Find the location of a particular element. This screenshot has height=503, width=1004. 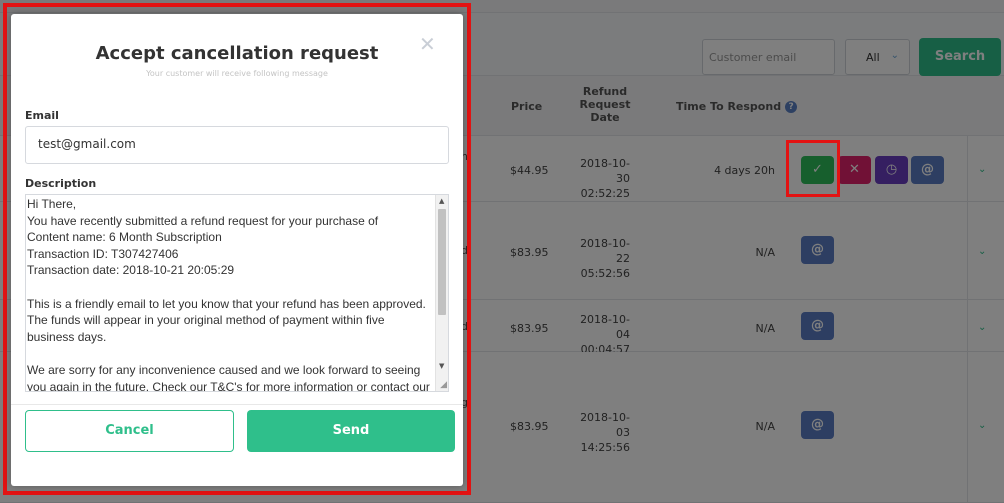

cancel-button: Cancel is located at coordinates (129, 431).